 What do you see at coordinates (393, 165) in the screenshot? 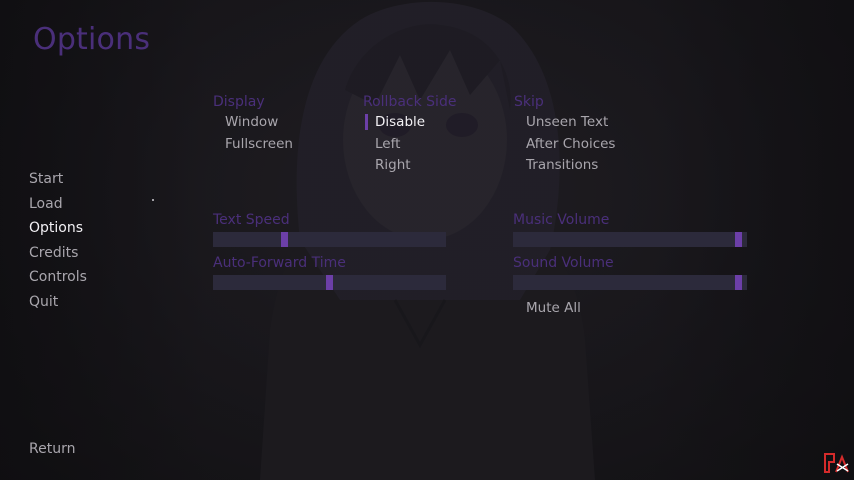
I see `option-label: Right` at bounding box center [393, 165].